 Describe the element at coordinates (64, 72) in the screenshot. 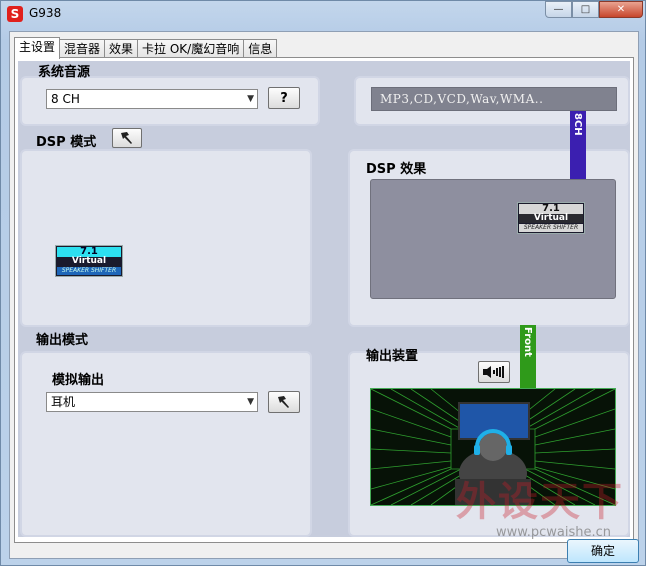

I see `system-source-heading: 系统音源` at that location.